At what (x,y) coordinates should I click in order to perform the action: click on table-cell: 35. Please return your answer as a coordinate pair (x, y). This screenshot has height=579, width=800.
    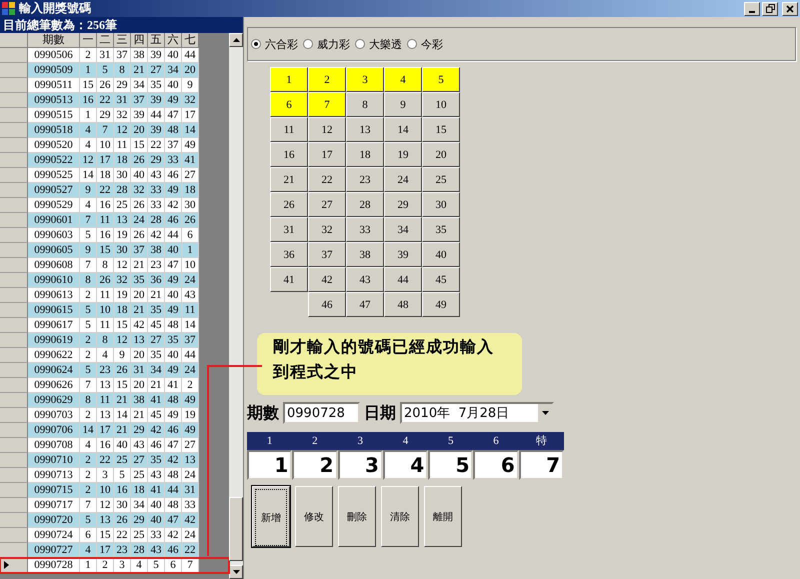
    Looking at the image, I should click on (156, 460).